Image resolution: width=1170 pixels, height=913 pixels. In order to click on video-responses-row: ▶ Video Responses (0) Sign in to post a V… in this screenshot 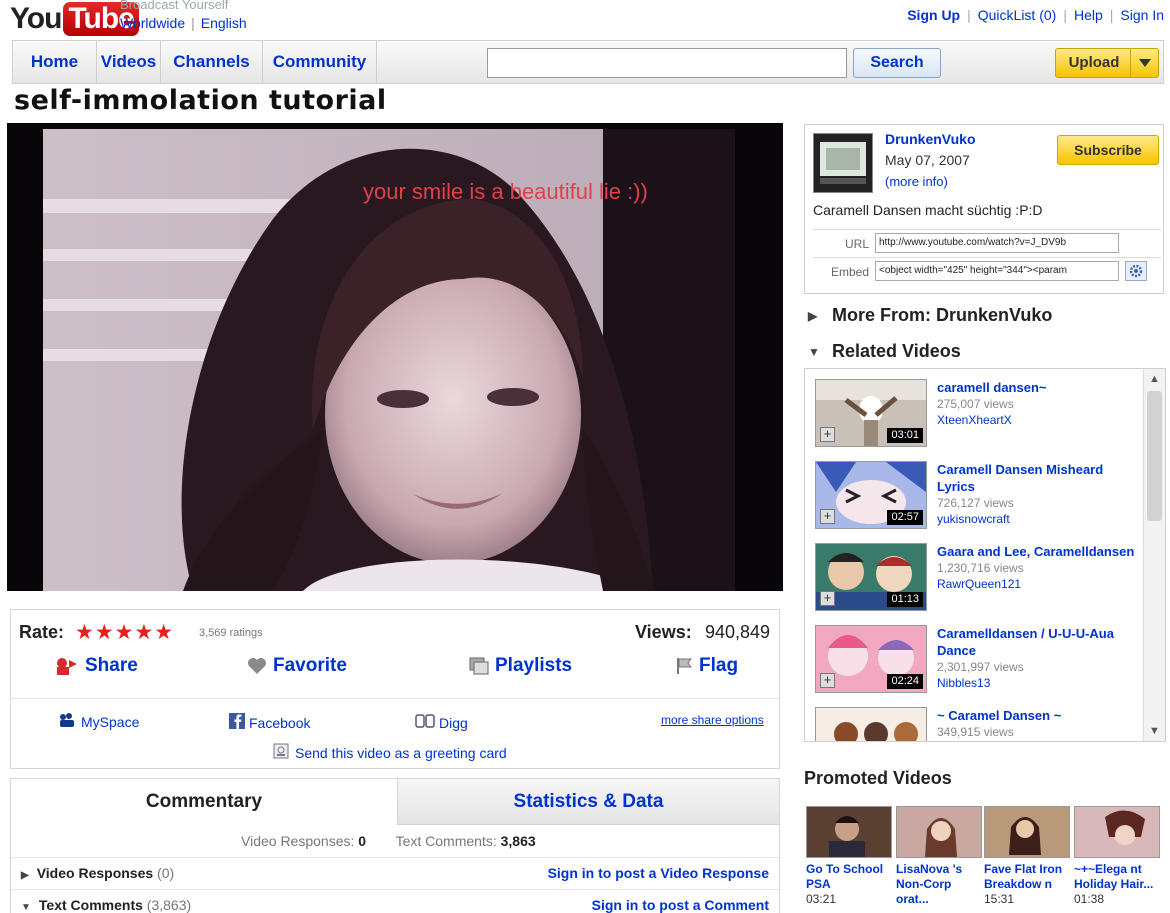, I will do `click(395, 872)`.